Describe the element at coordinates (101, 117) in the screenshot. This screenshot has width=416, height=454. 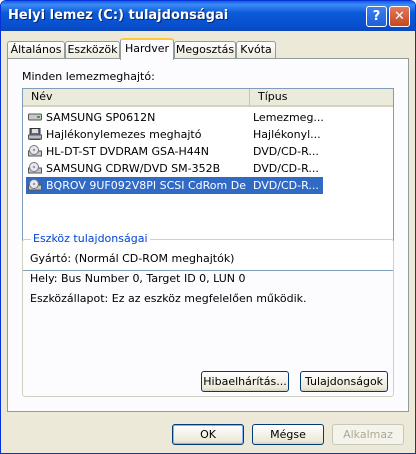
I see `drive-name: SAMSUNG SP0612N` at that location.